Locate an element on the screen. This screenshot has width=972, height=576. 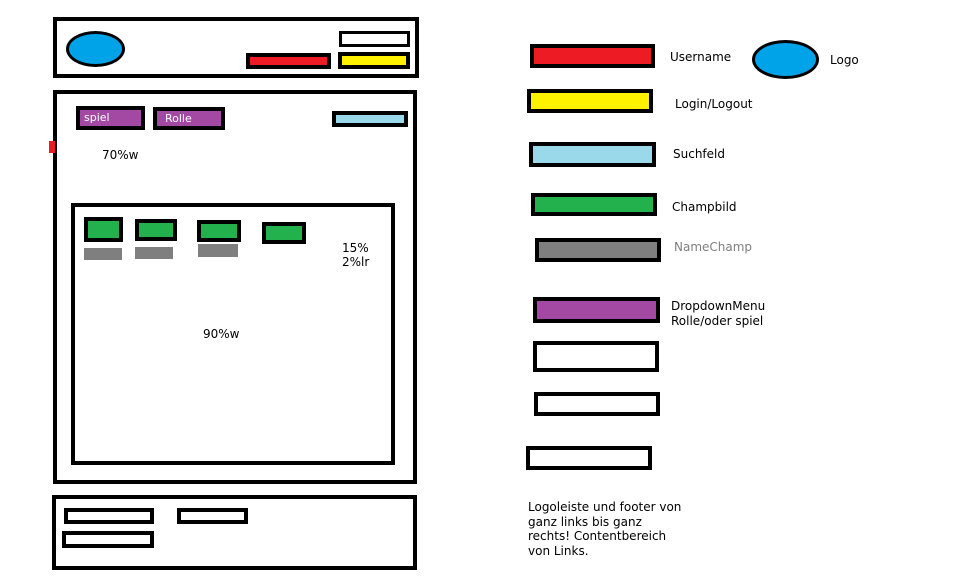
header-empty-bar is located at coordinates (374, 39).